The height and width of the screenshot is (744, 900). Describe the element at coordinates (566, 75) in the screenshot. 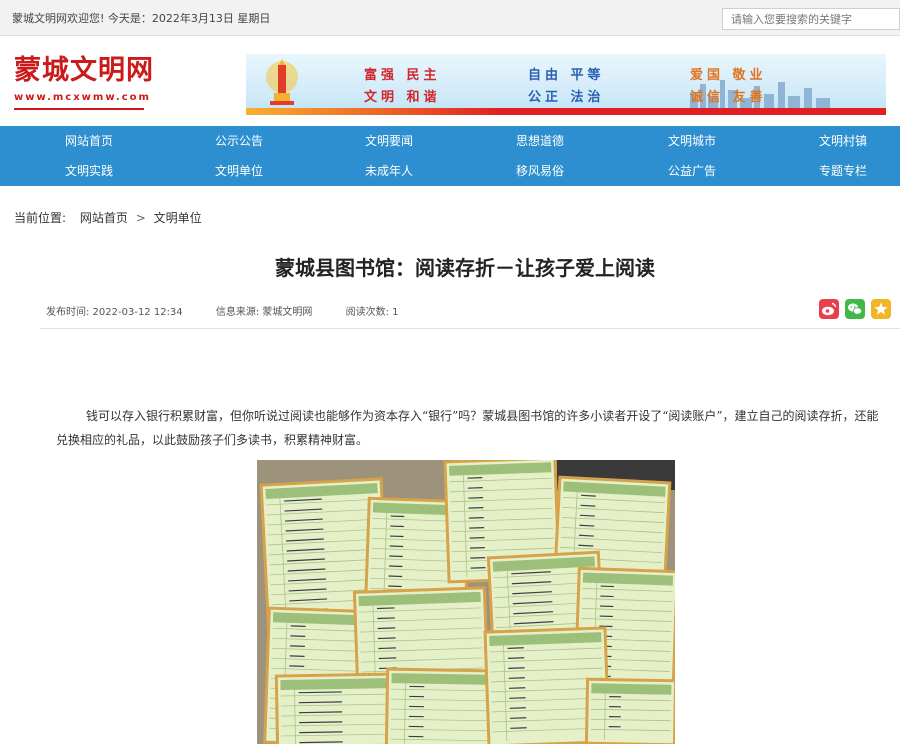

I see `value-freedom-equality: 自由 平等` at that location.